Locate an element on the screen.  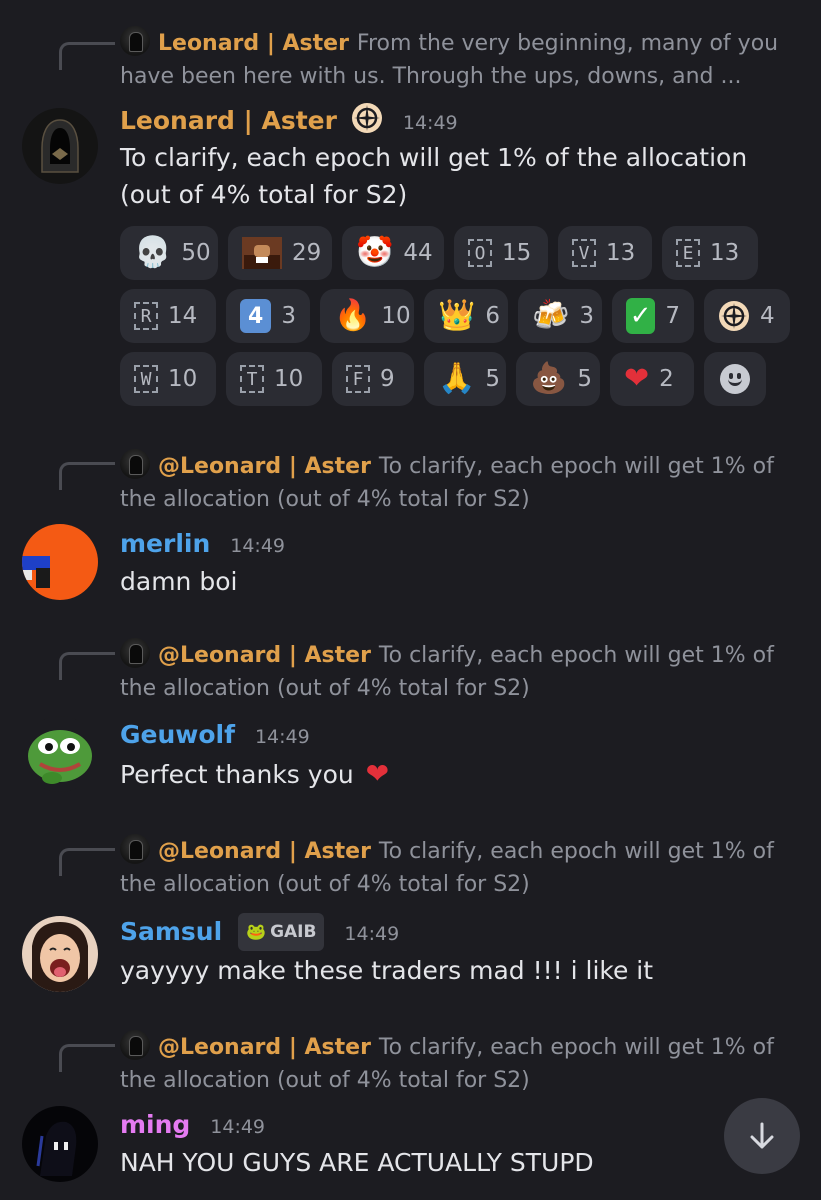
reaction-count: 13 is located at coordinates (725, 253).